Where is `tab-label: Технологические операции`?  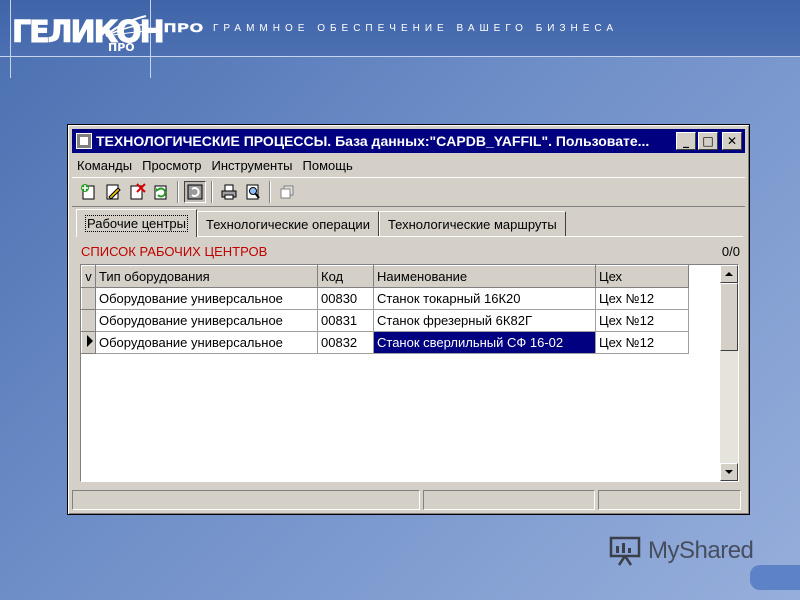 tab-label: Технологические операции is located at coordinates (287, 224).